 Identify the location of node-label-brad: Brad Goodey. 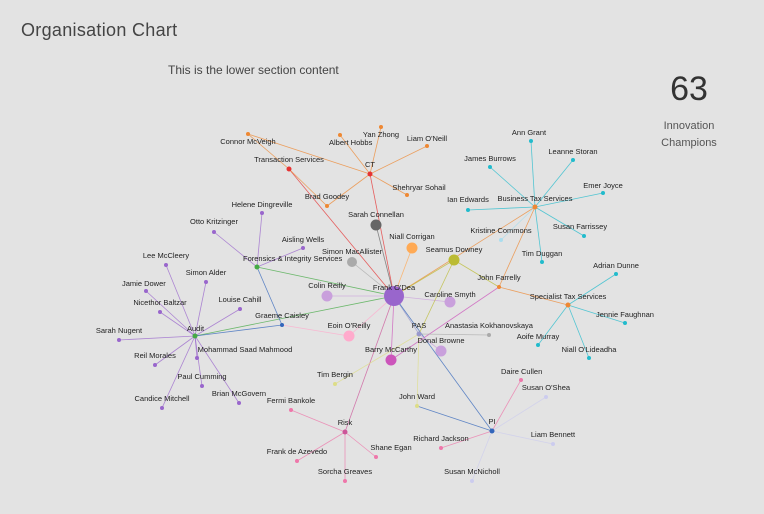
(327, 196).